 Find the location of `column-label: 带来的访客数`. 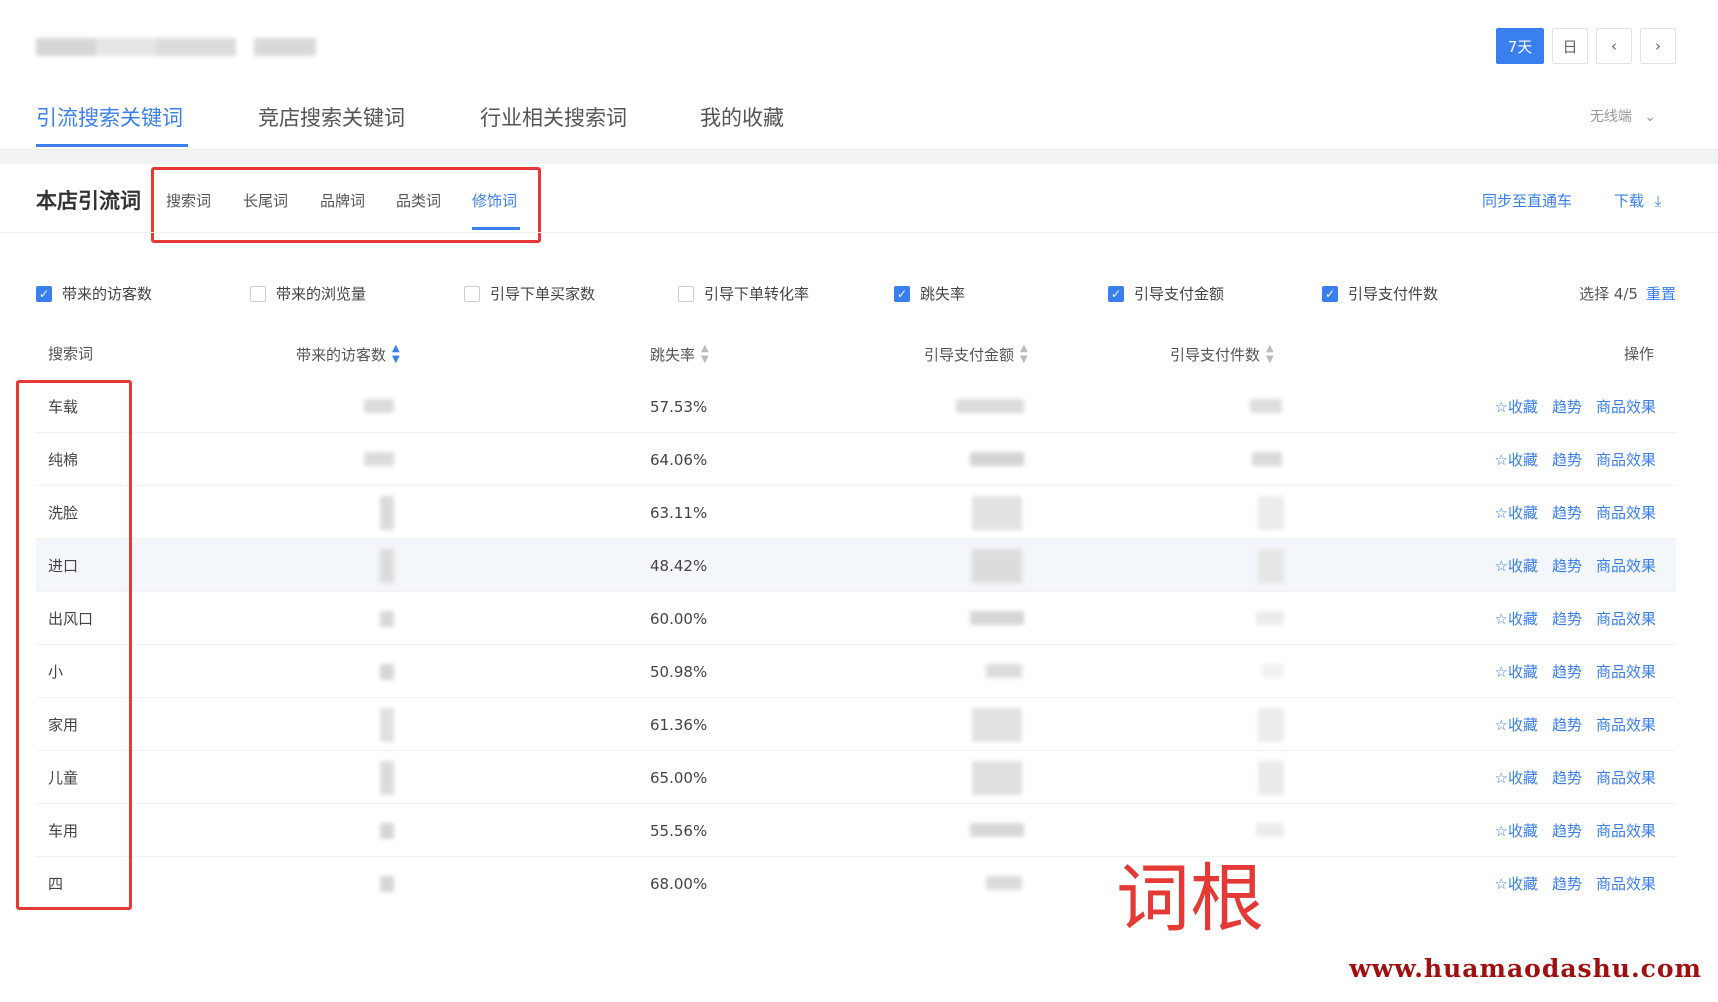

column-label: 带来的访客数 is located at coordinates (341, 354).